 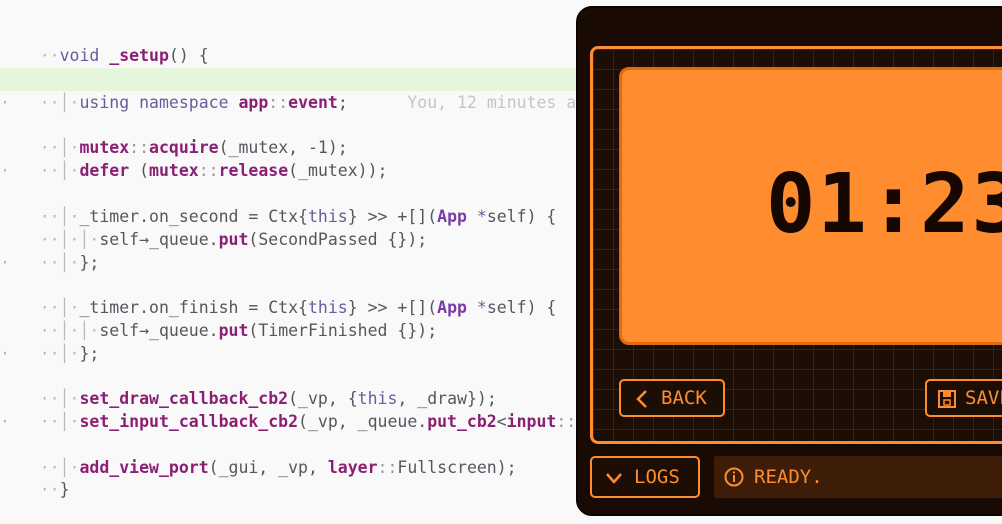 What do you see at coordinates (614, 478) in the screenshot?
I see `chevron-down-icon` at bounding box center [614, 478].